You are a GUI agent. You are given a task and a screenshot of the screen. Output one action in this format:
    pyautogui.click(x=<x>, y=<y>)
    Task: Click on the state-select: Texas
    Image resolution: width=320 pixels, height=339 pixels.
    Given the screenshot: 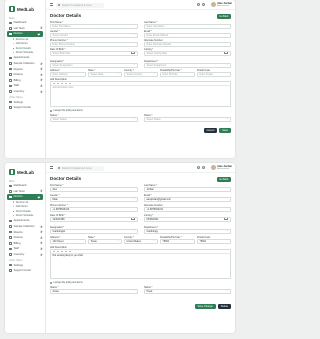 What is the action you would take?
    pyautogui.click(x=105, y=241)
    